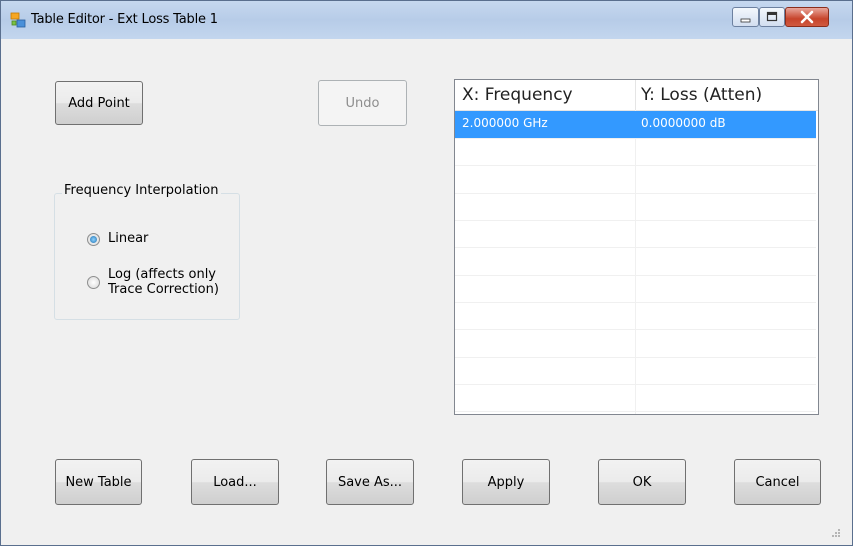 This screenshot has height=546, width=853. Describe the element at coordinates (642, 482) in the screenshot. I see `ok-button: OK` at that location.